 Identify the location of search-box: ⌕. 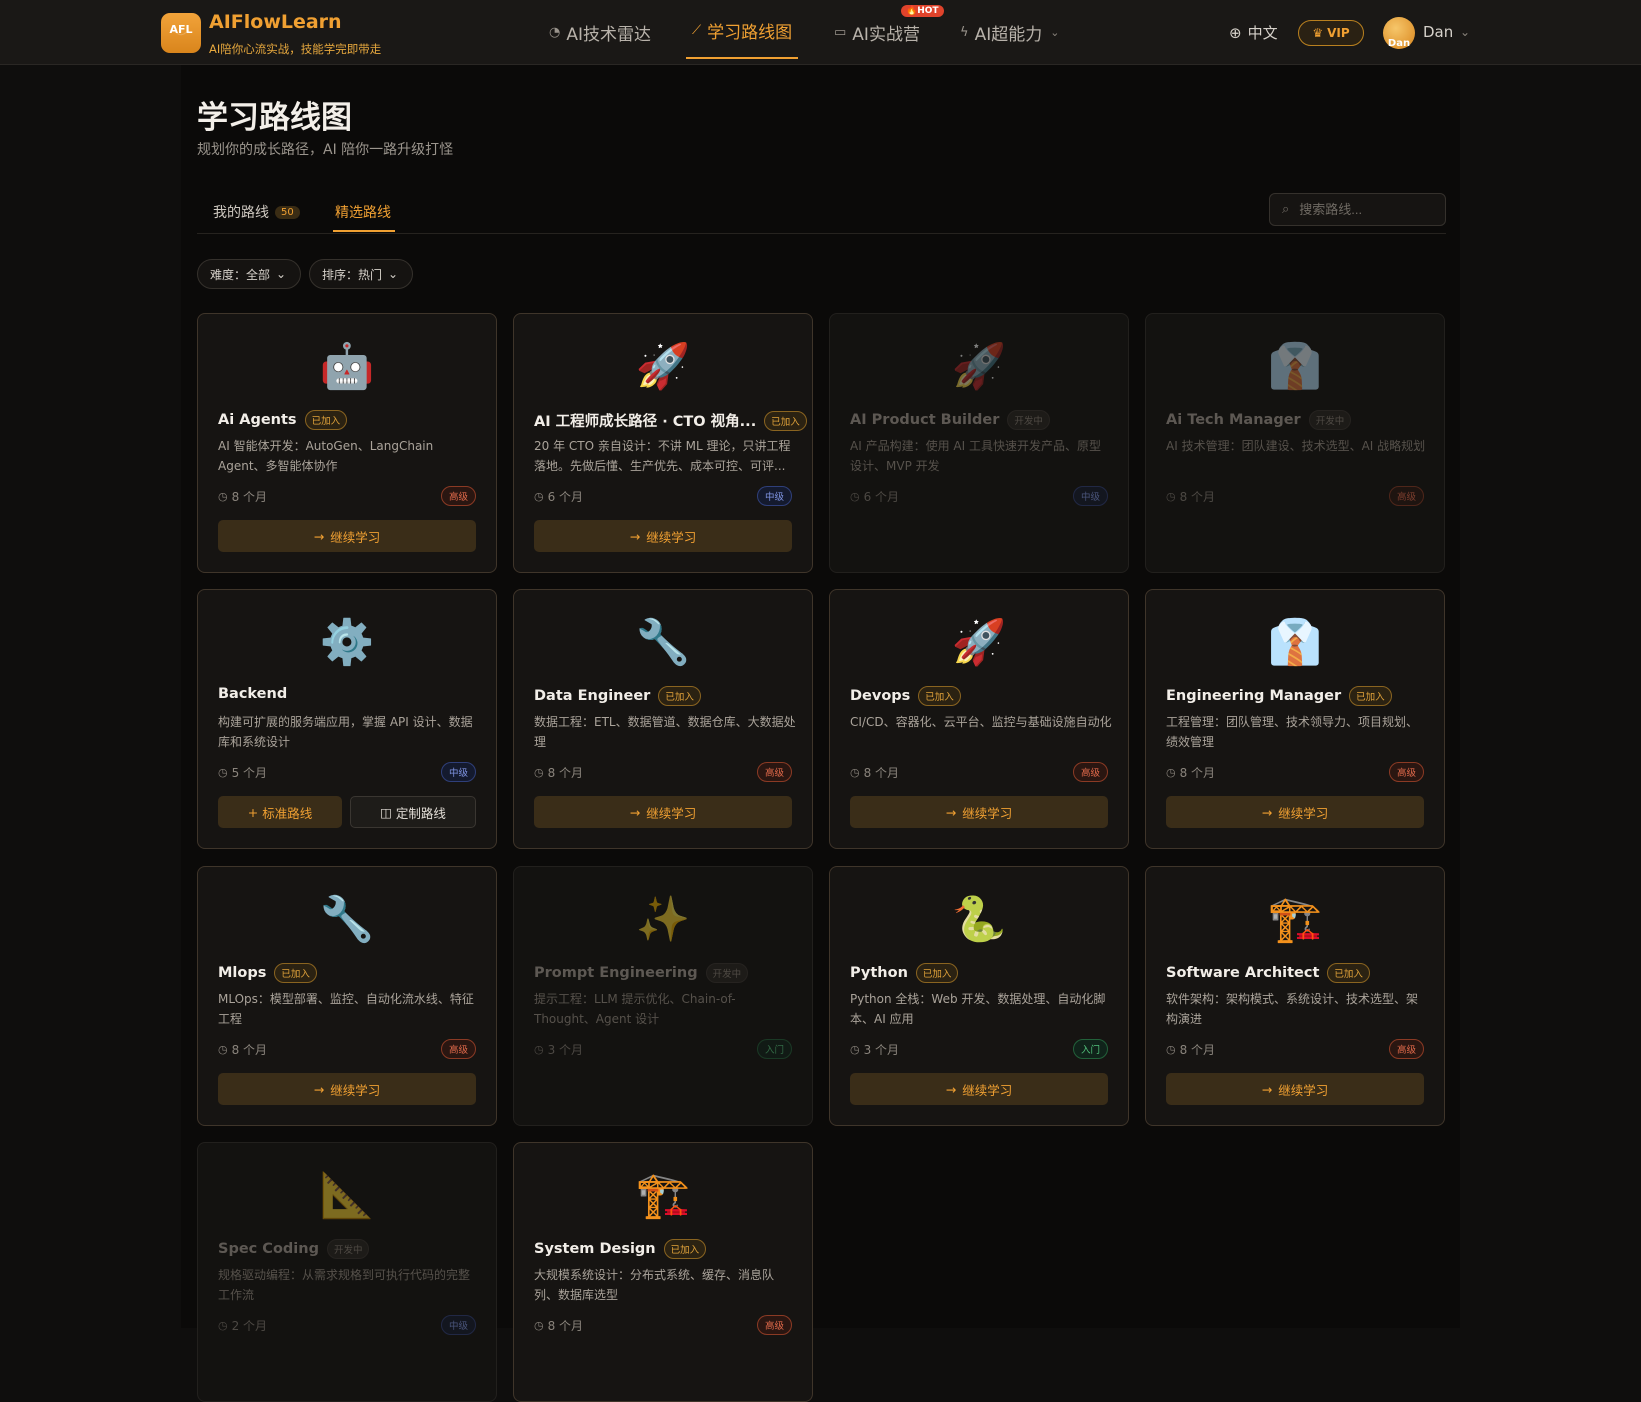
(1357, 209).